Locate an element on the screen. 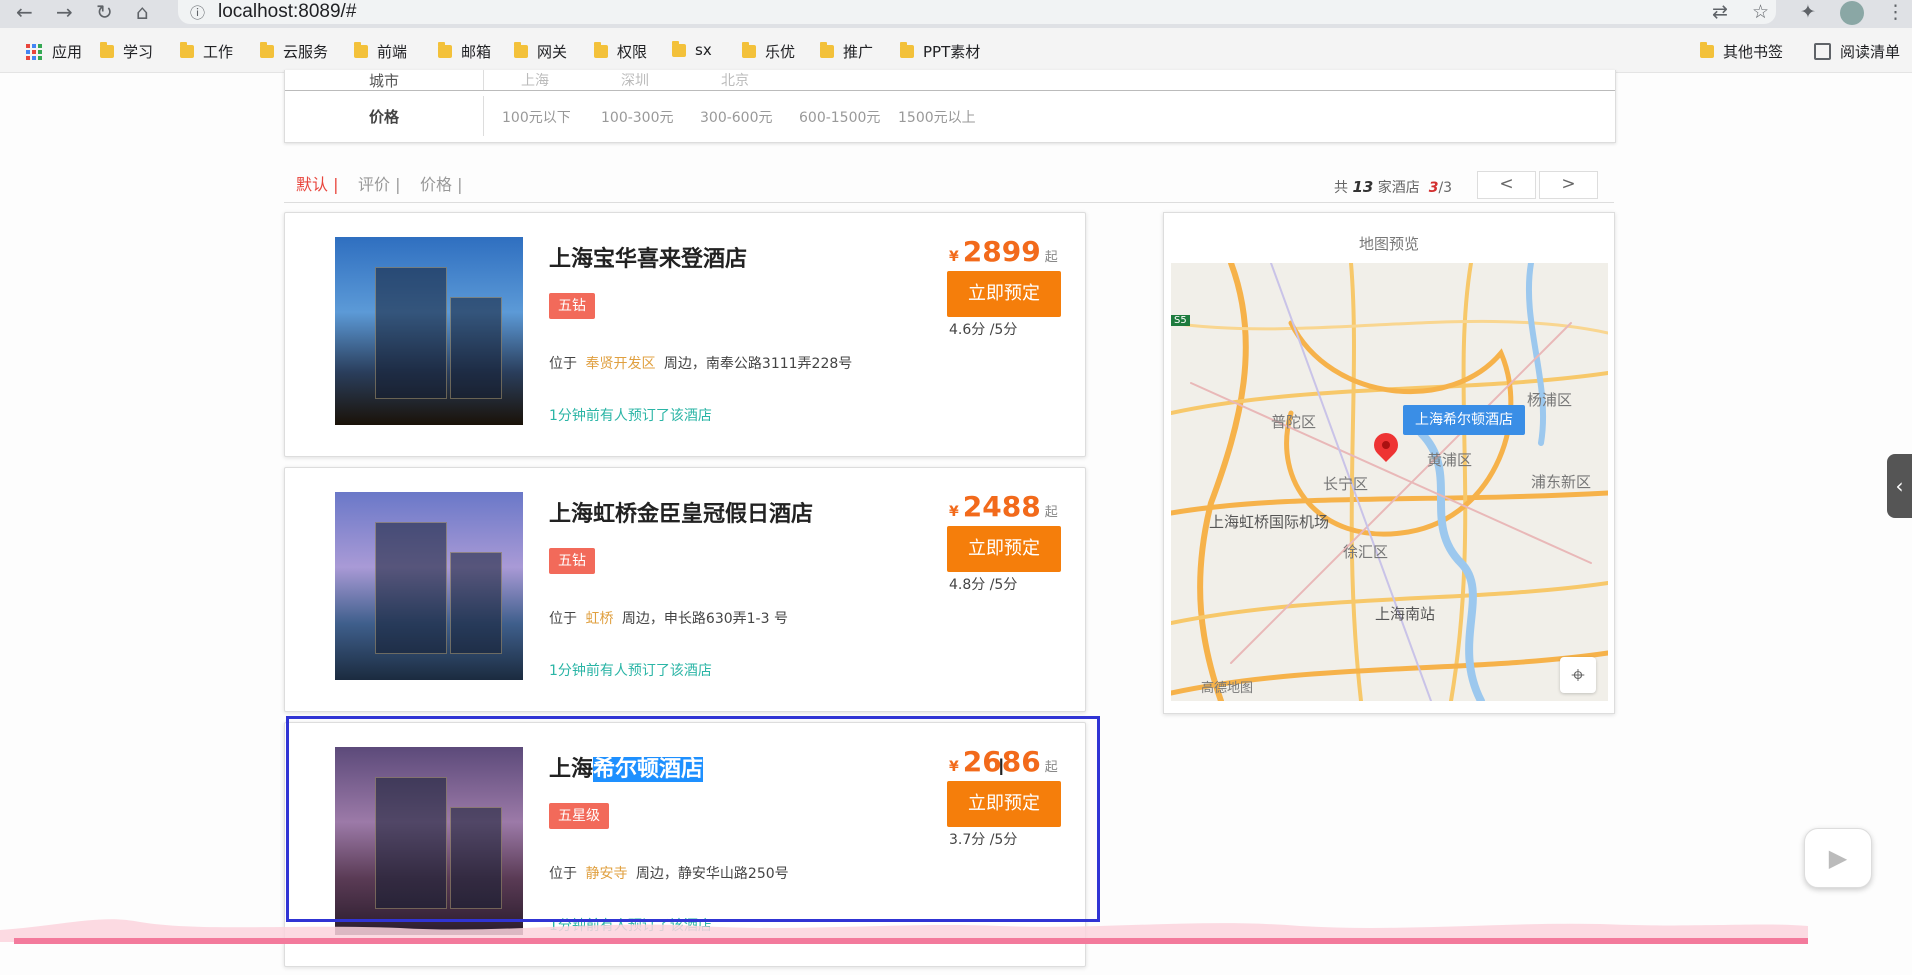 The width and height of the screenshot is (1912, 975). bookmark-item: 权限 is located at coordinates (620, 51).